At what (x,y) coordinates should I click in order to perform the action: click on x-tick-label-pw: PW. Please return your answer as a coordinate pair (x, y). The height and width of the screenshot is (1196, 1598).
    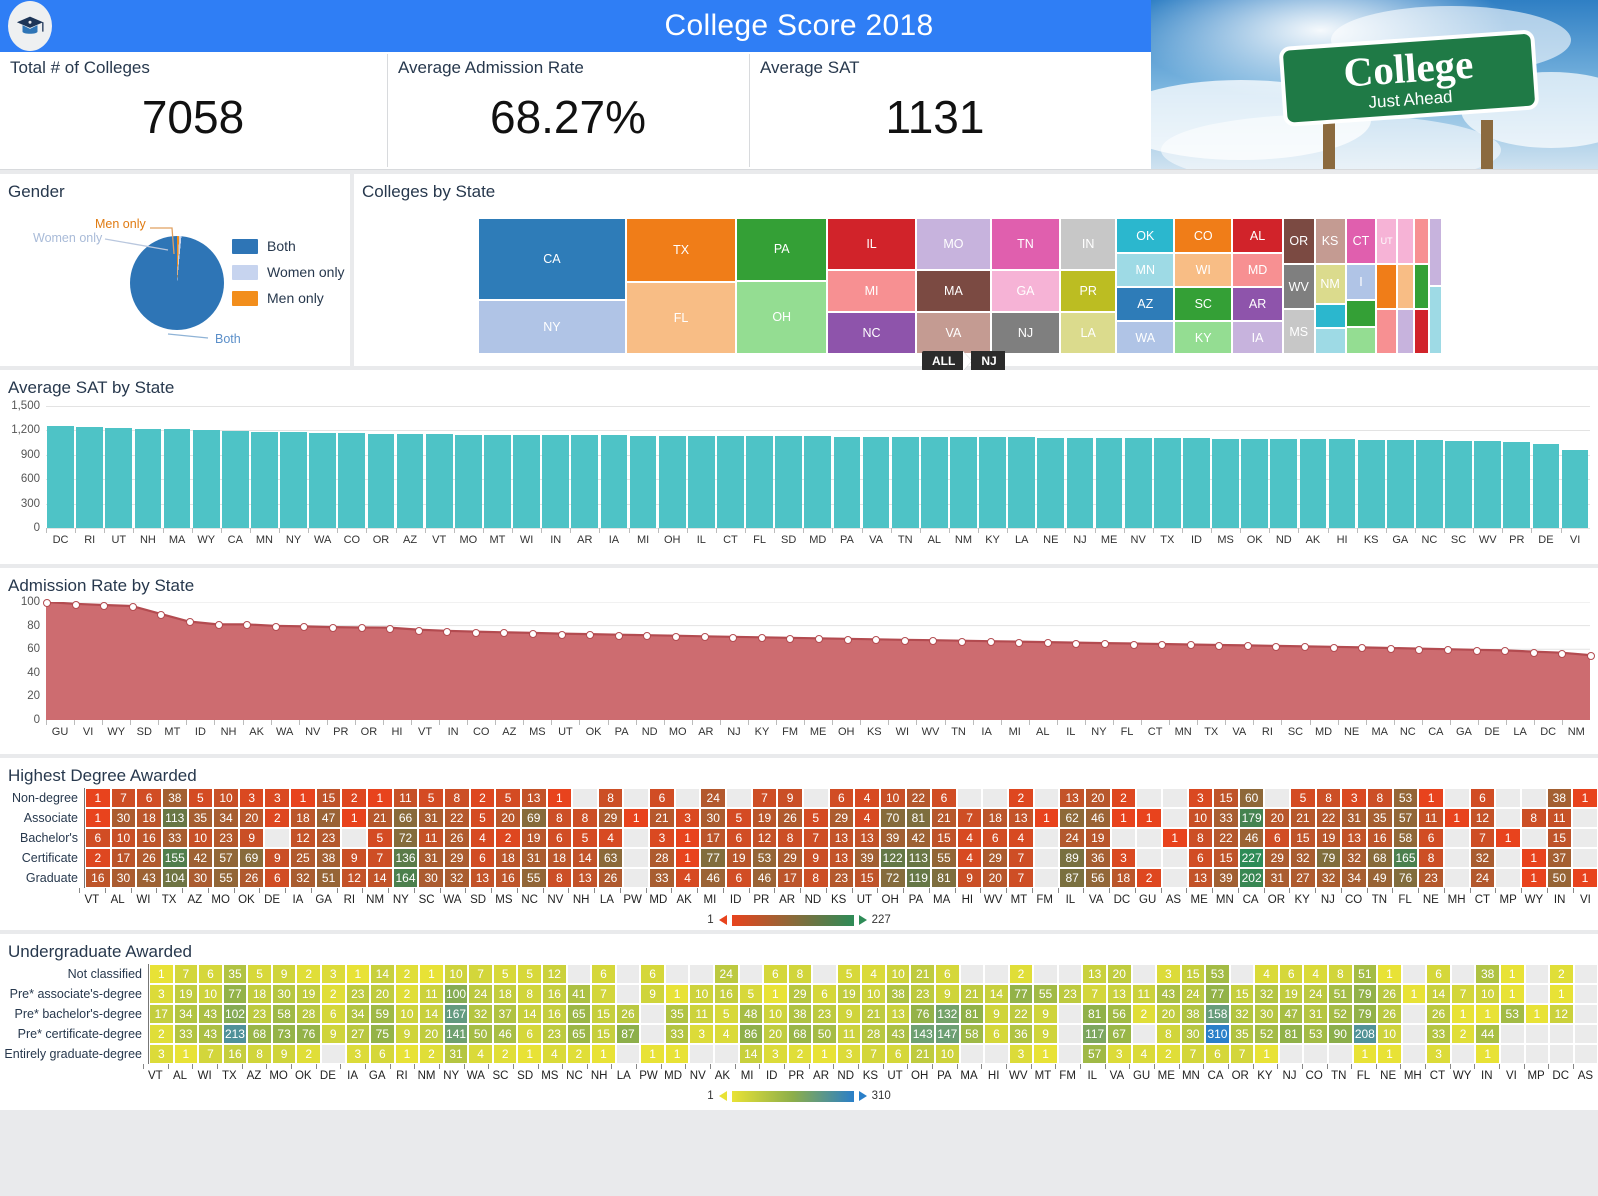
    Looking at the image, I should click on (648, 1076).